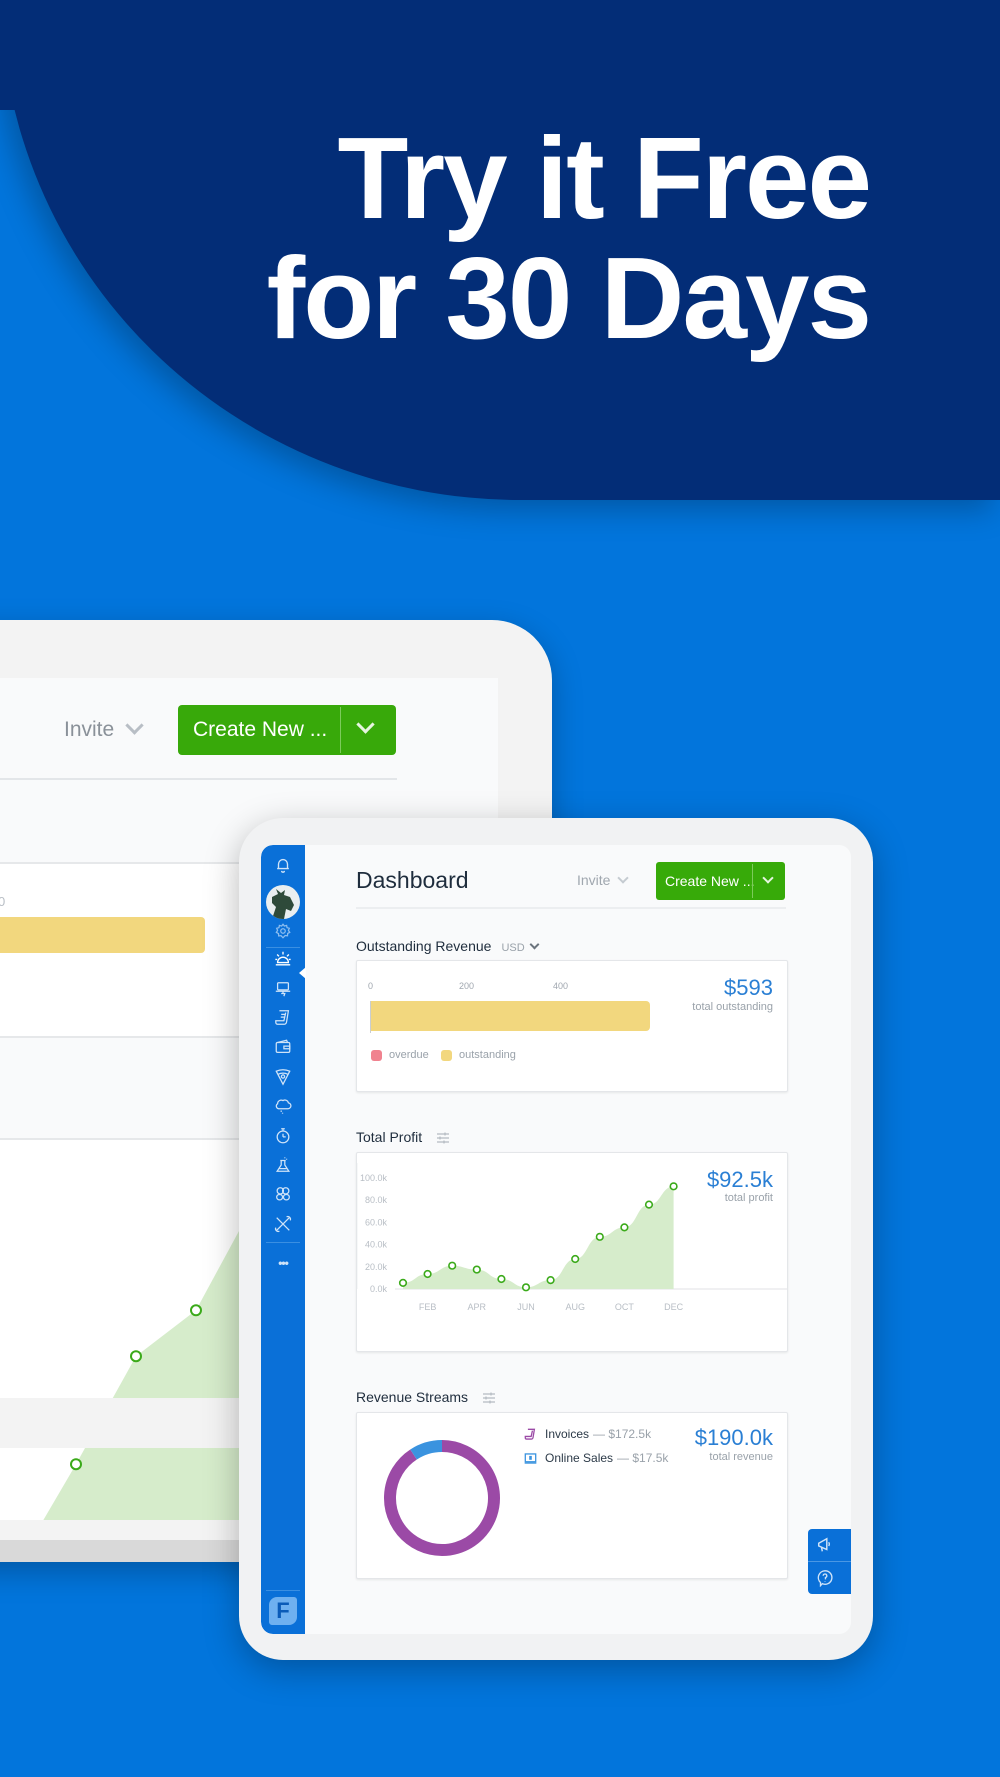 This screenshot has height=1777, width=1000. What do you see at coordinates (283, 1018) in the screenshot?
I see `invoices-icon` at bounding box center [283, 1018].